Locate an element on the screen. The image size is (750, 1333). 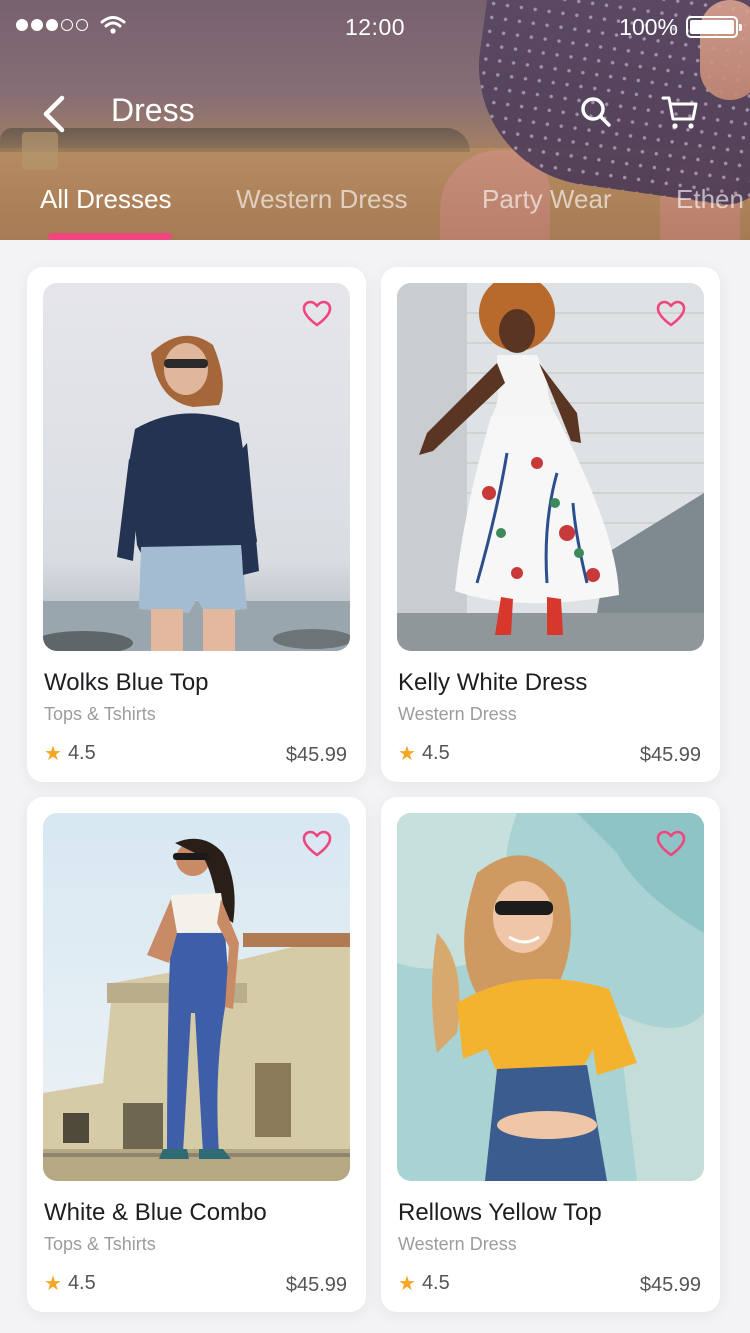
nav-bar: Dress is located at coordinates (375, 112).